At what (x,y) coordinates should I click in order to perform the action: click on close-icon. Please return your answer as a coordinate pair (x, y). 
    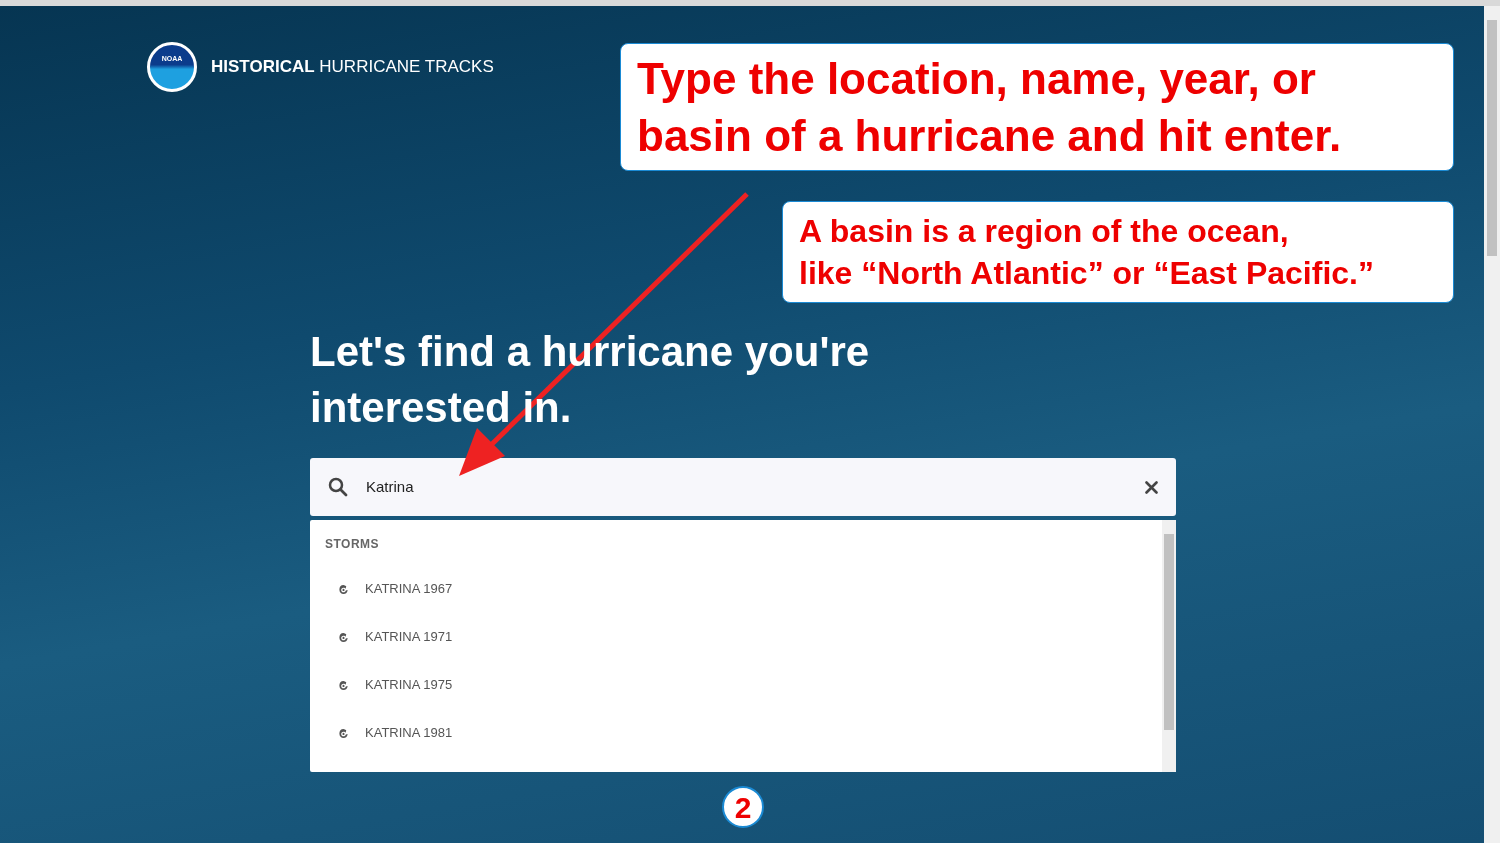
    Looking at the image, I should click on (1151, 487).